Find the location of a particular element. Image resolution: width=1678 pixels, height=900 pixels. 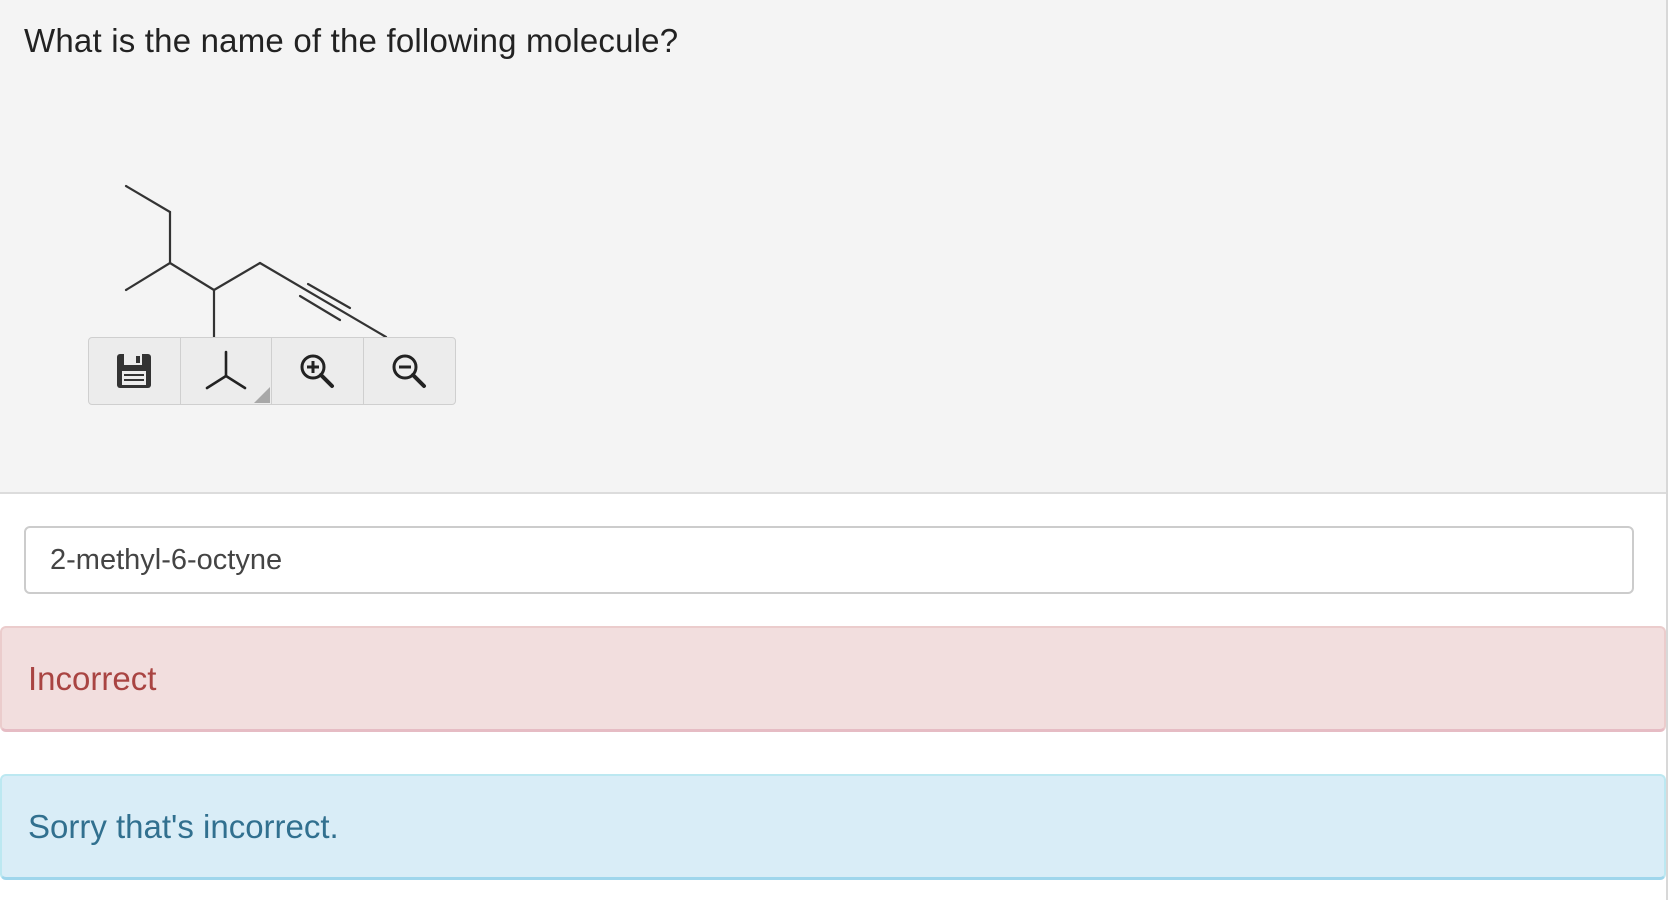

incorrect-alert: Incorrect is located at coordinates (833, 679).